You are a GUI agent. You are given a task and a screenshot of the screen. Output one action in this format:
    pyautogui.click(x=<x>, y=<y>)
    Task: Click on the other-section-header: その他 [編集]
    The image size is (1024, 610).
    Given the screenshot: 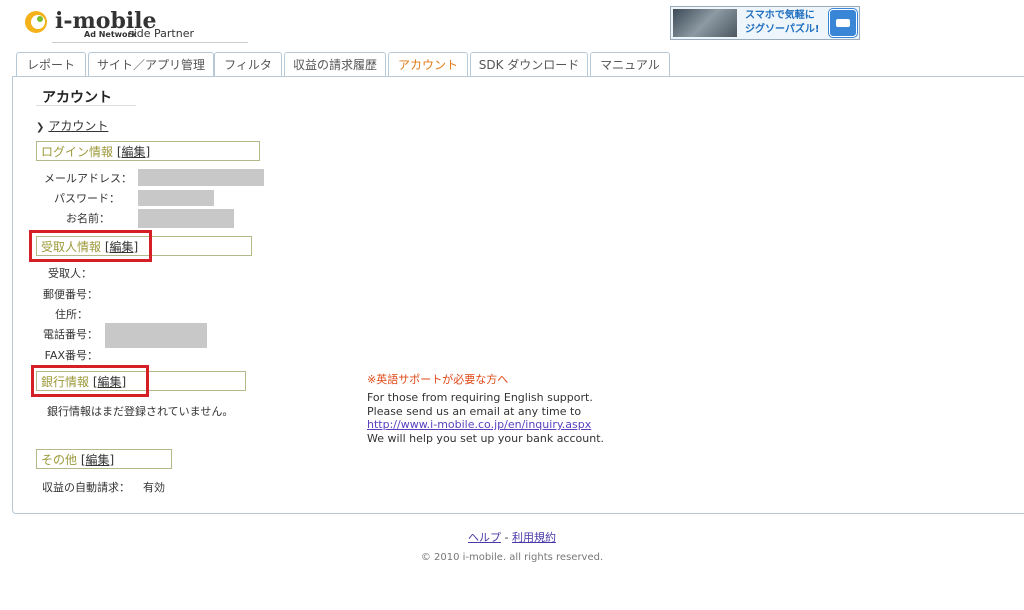 What is the action you would take?
    pyautogui.click(x=104, y=459)
    